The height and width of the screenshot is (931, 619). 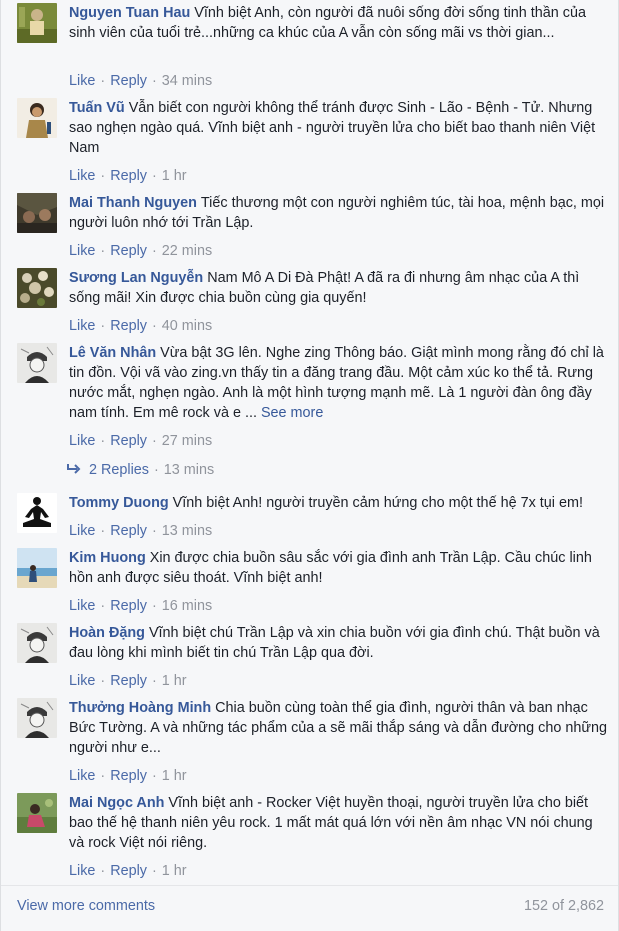 What do you see at coordinates (187, 531) in the screenshot?
I see `comment-time: 13 mins` at bounding box center [187, 531].